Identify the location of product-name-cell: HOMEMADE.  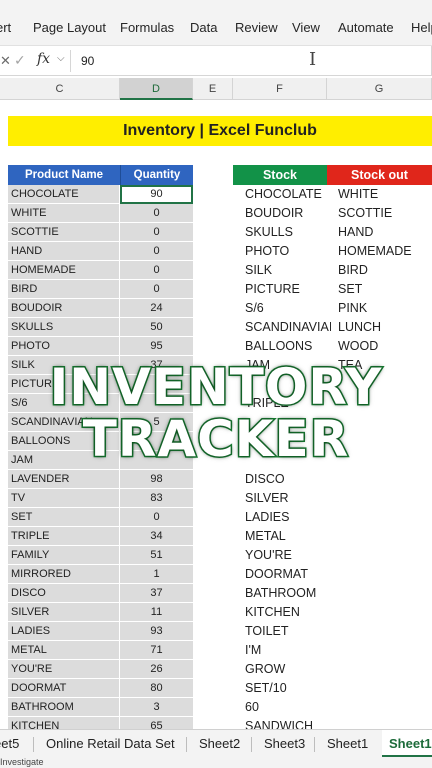
(64, 270).